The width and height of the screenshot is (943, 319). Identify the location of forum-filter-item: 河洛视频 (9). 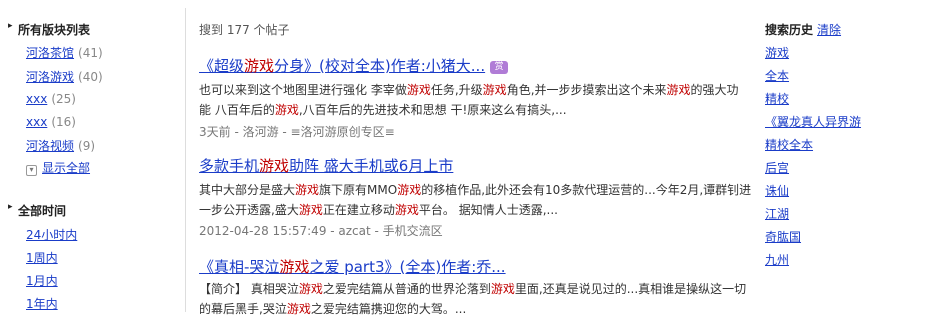
(60, 145).